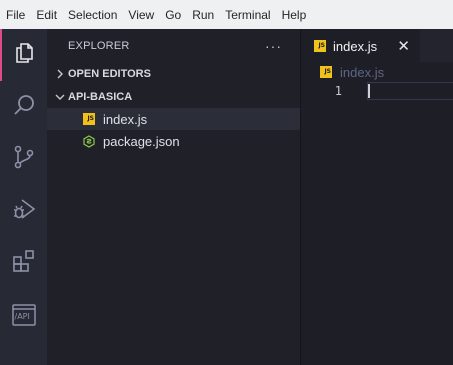 The image size is (453, 365). Describe the element at coordinates (100, 97) in the screenshot. I see `folder-label: API-BASICA` at that location.